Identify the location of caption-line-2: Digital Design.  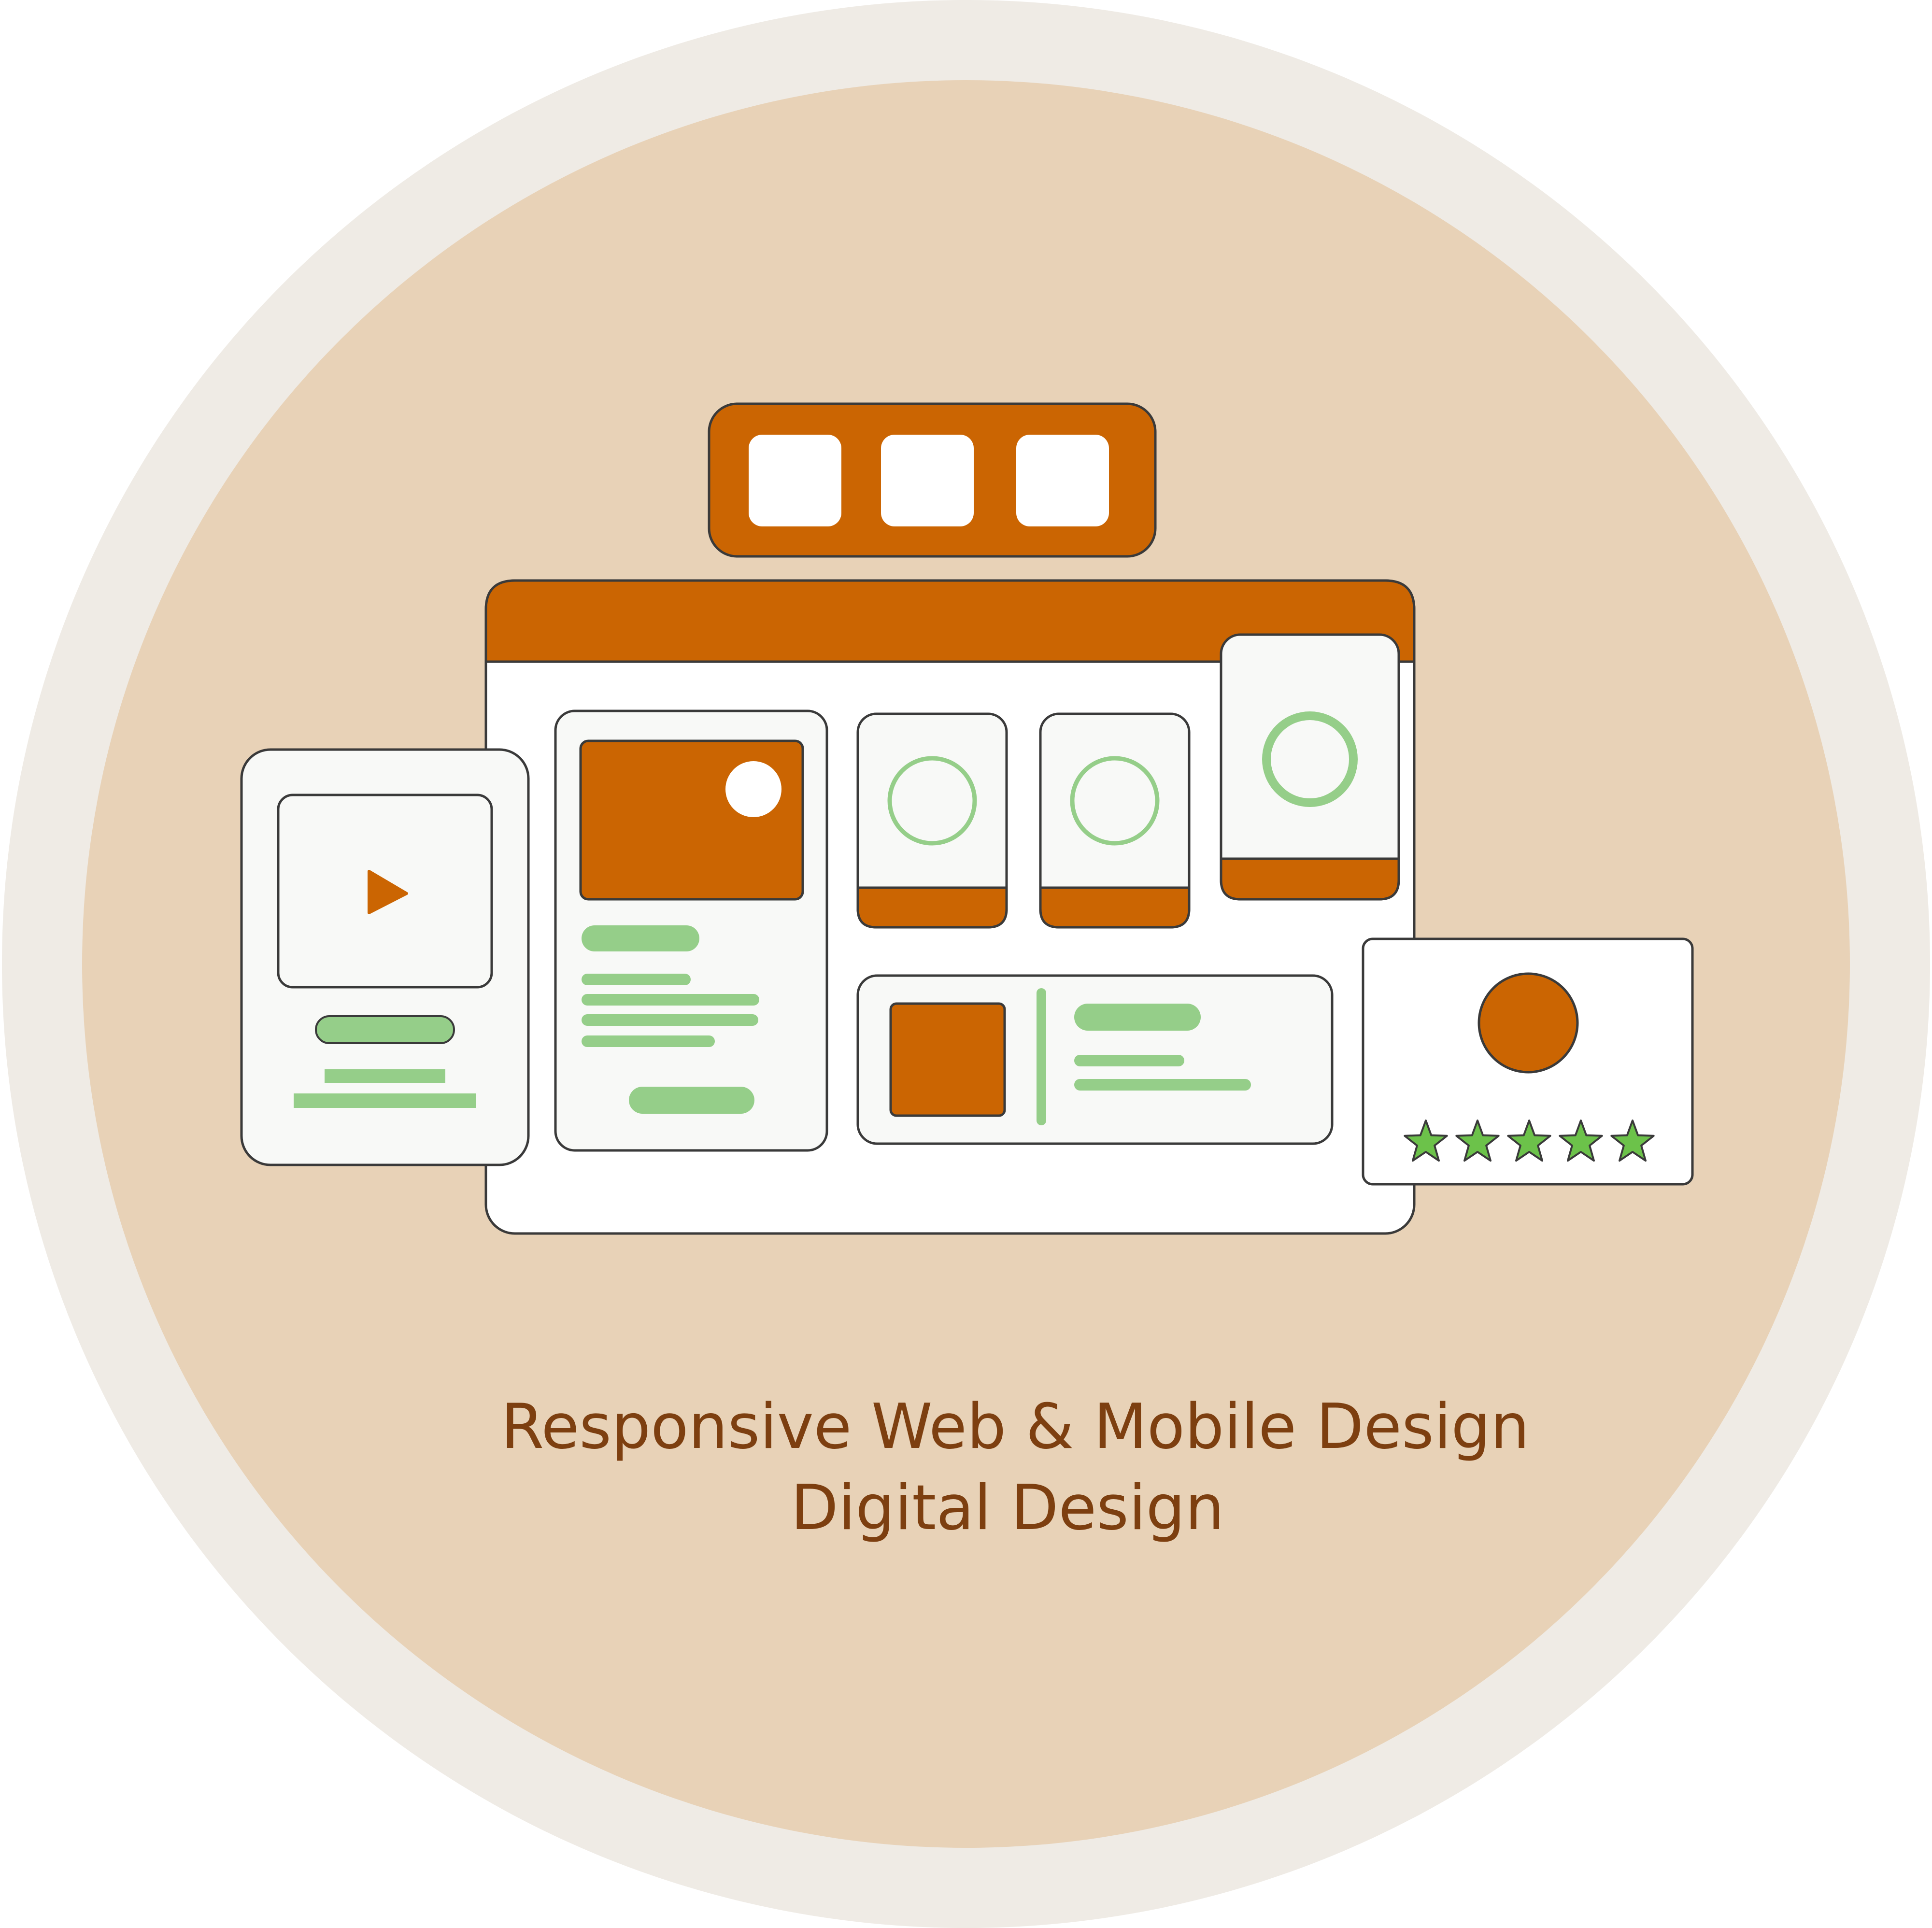
(1008, 1508).